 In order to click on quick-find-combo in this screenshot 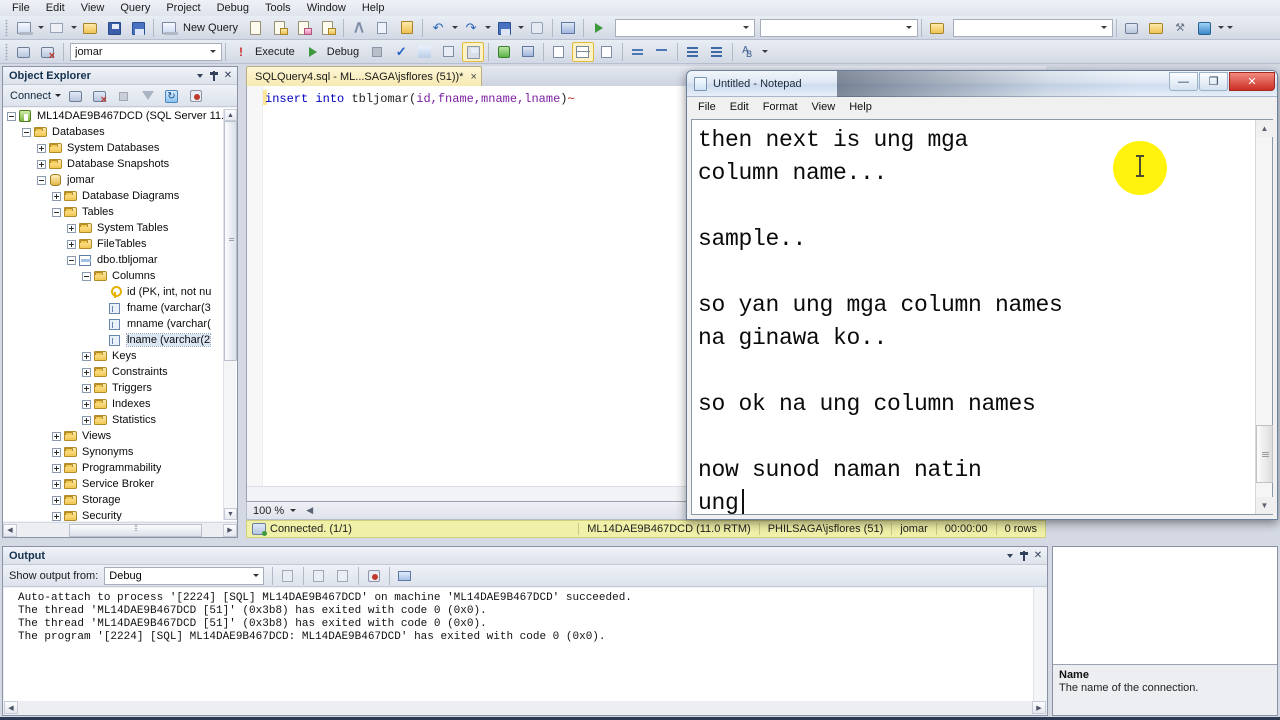, I will do `click(1033, 27)`.